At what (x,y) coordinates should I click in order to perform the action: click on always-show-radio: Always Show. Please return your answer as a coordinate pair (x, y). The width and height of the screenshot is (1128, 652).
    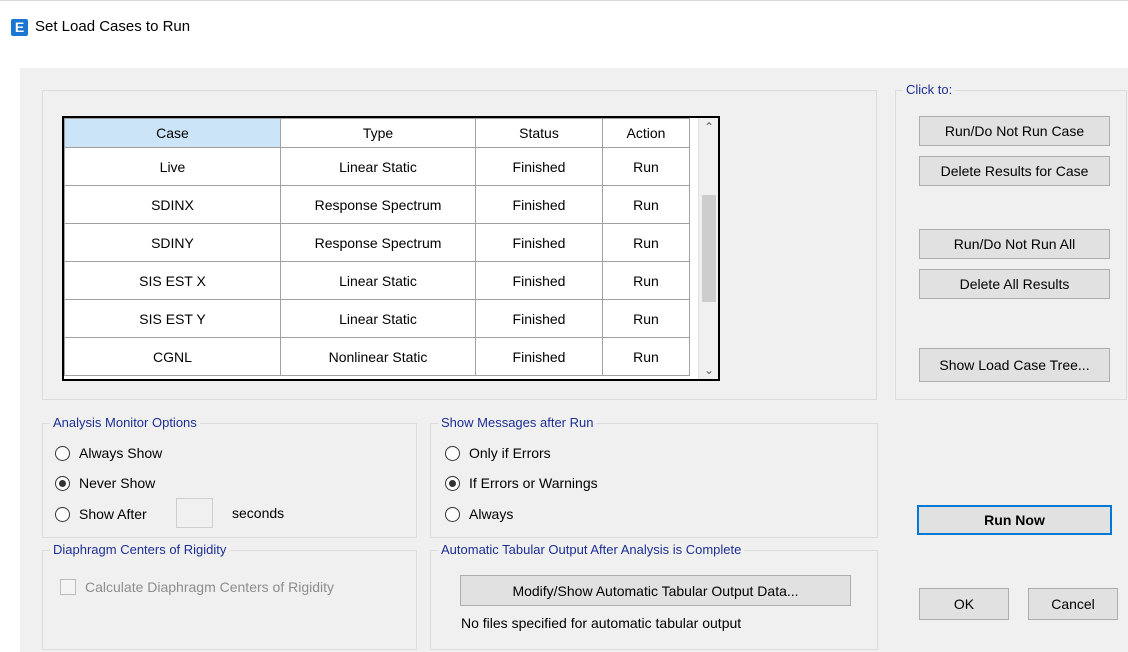
    Looking at the image, I should click on (108, 453).